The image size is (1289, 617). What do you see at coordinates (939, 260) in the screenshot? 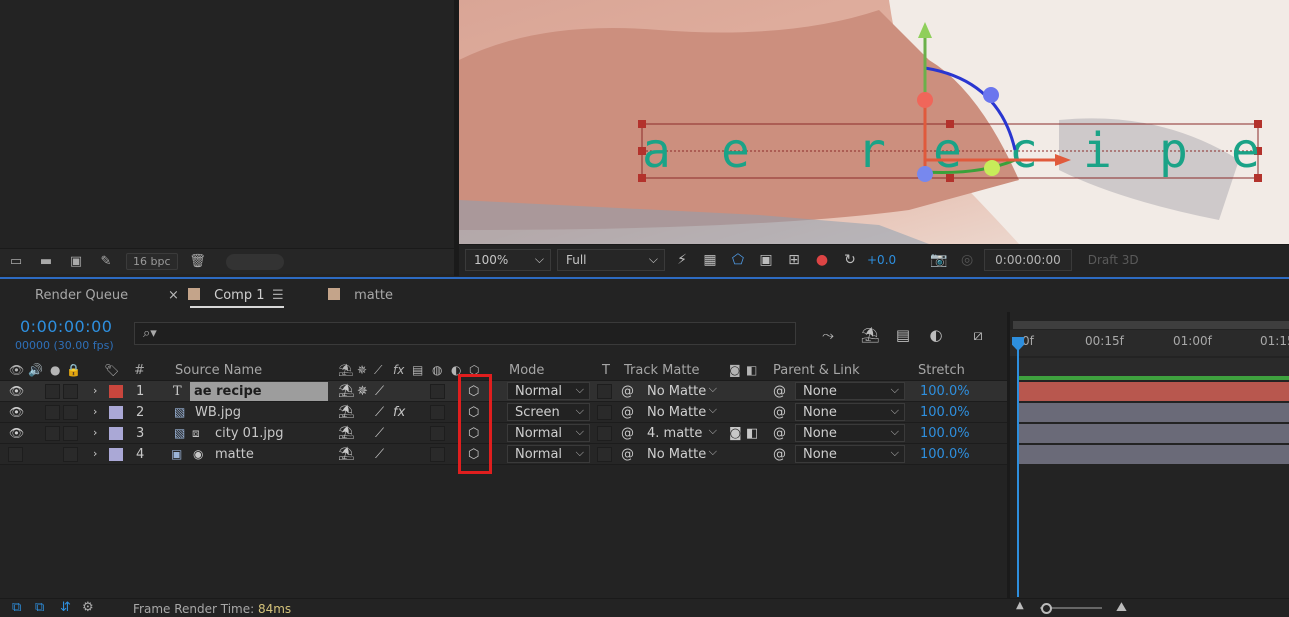
I see `snapshot-camera-icon: 📷` at bounding box center [939, 260].